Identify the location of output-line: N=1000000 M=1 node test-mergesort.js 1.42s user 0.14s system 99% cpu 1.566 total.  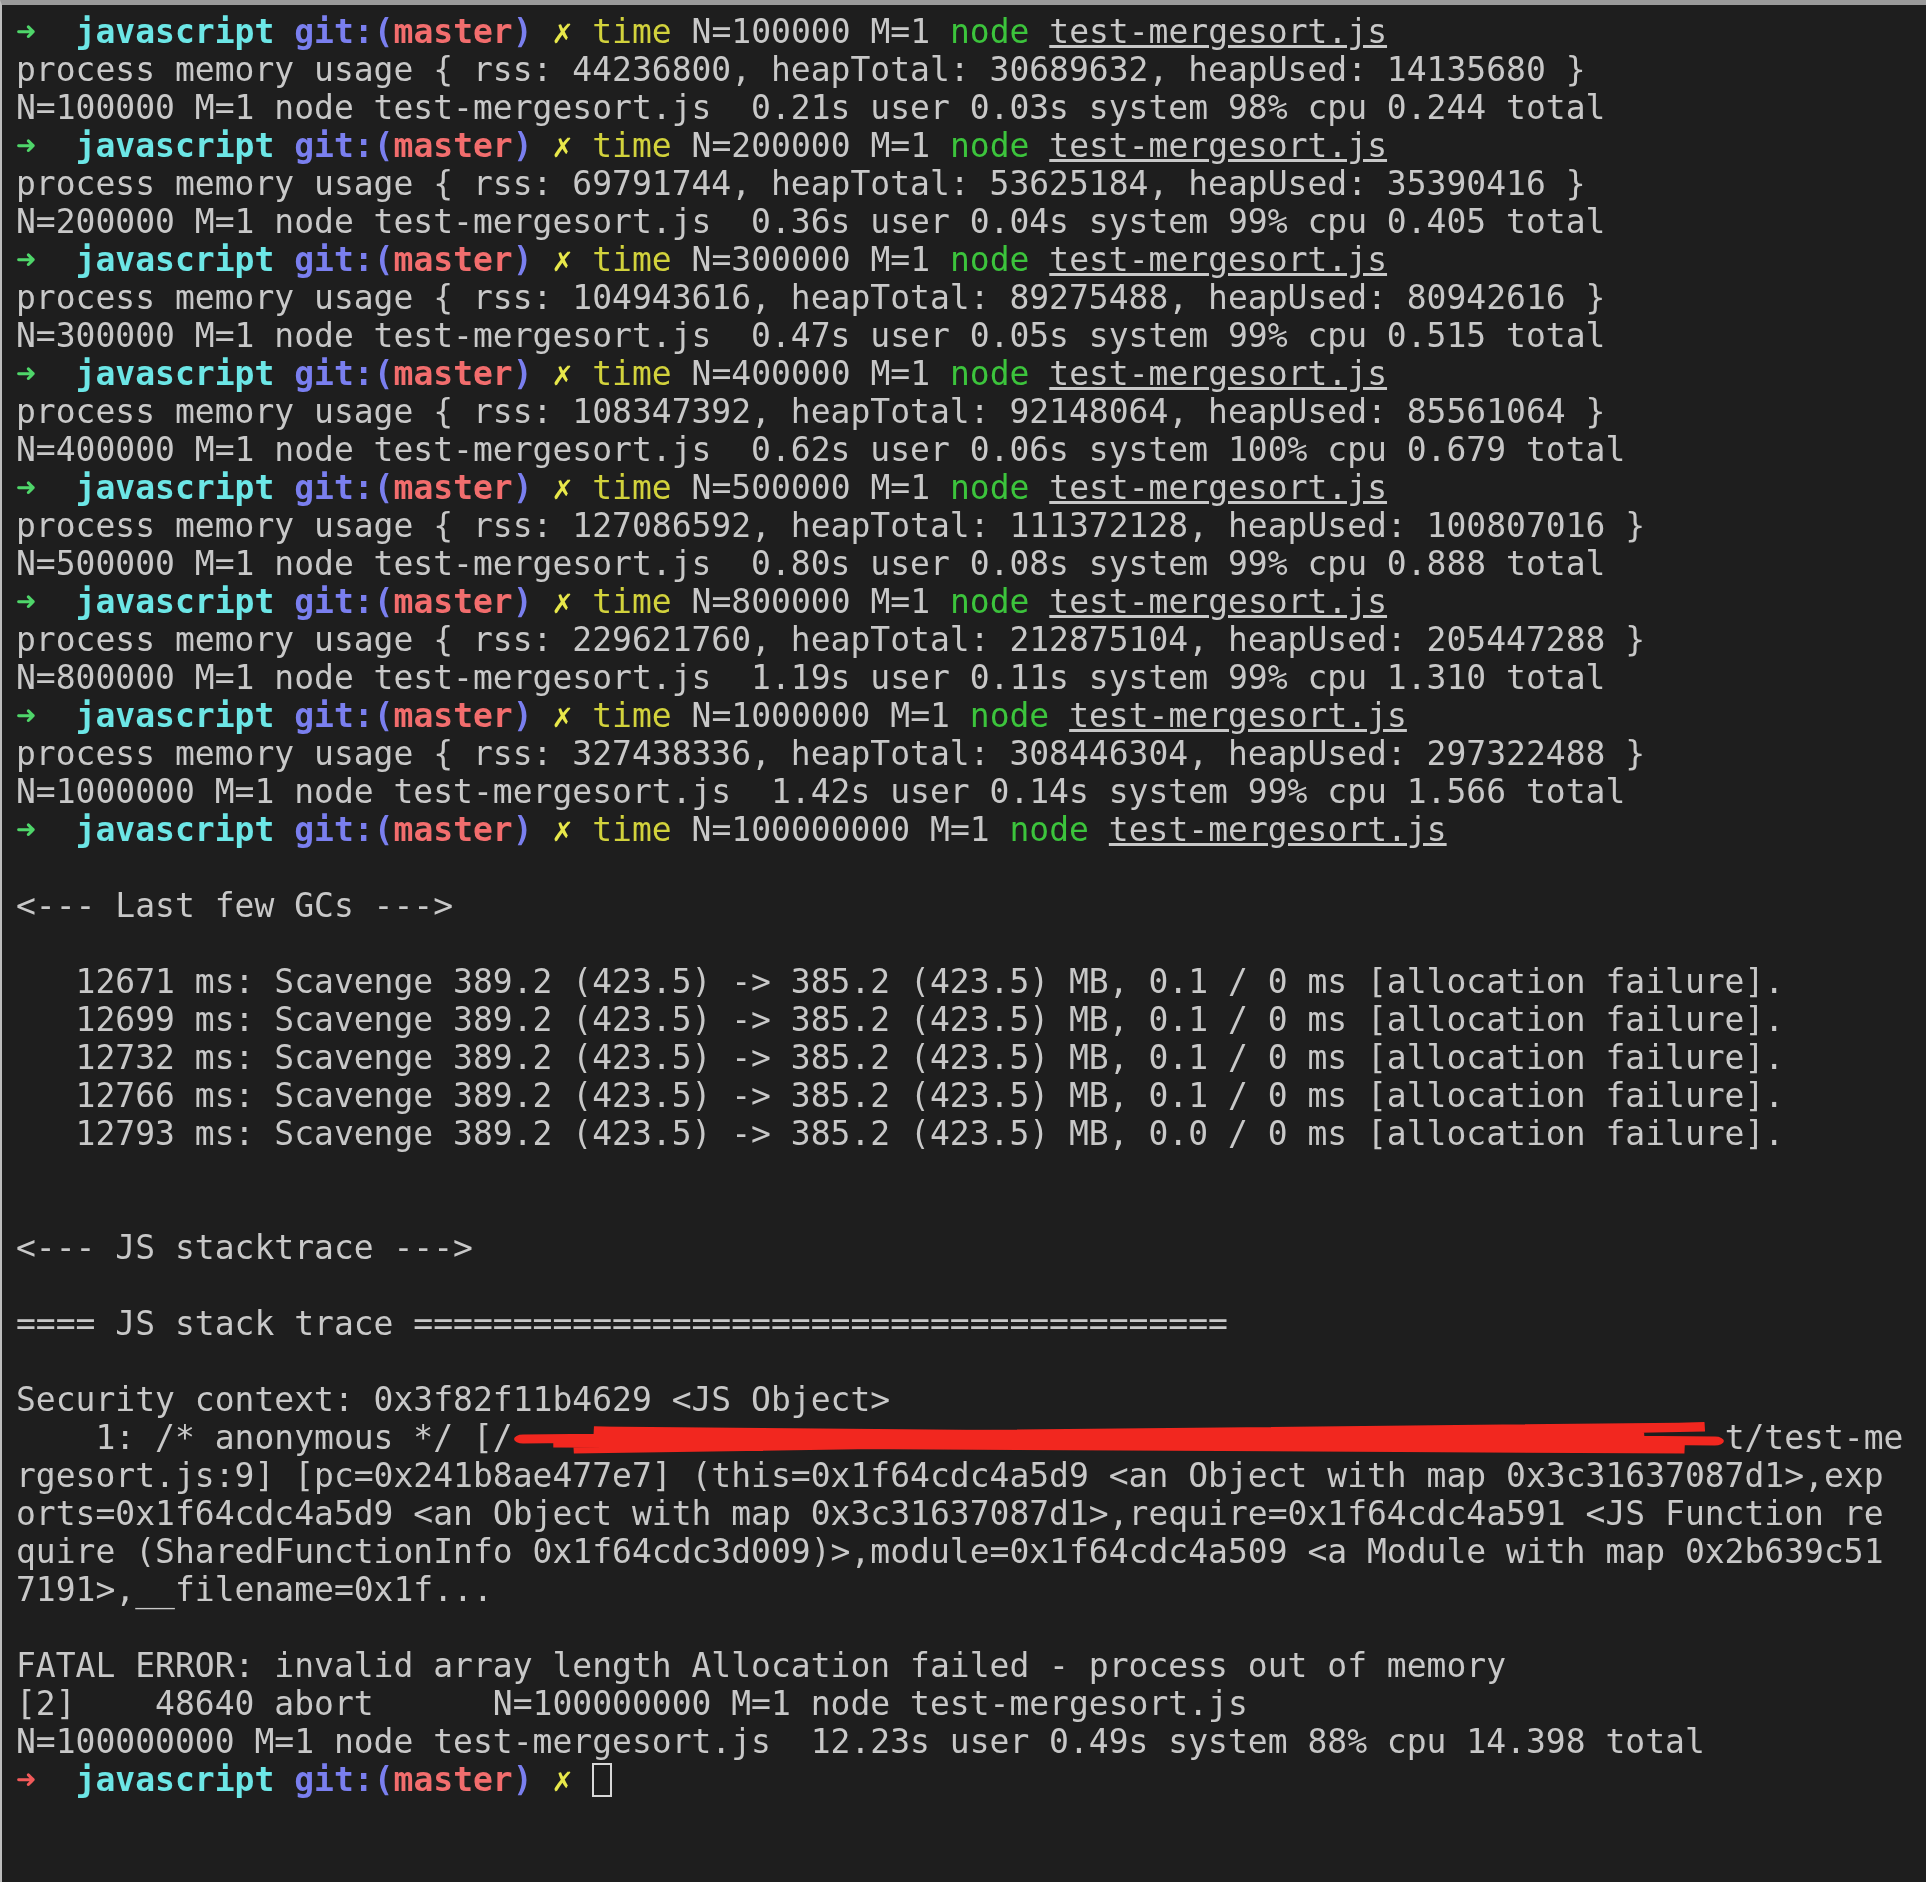
(821, 792).